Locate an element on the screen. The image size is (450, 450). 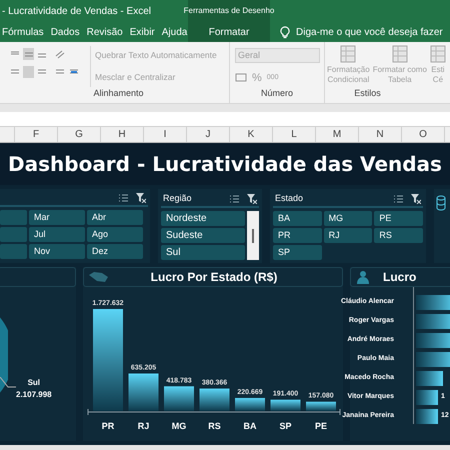
group-label: Alinhamento is located at coordinates (118, 93).